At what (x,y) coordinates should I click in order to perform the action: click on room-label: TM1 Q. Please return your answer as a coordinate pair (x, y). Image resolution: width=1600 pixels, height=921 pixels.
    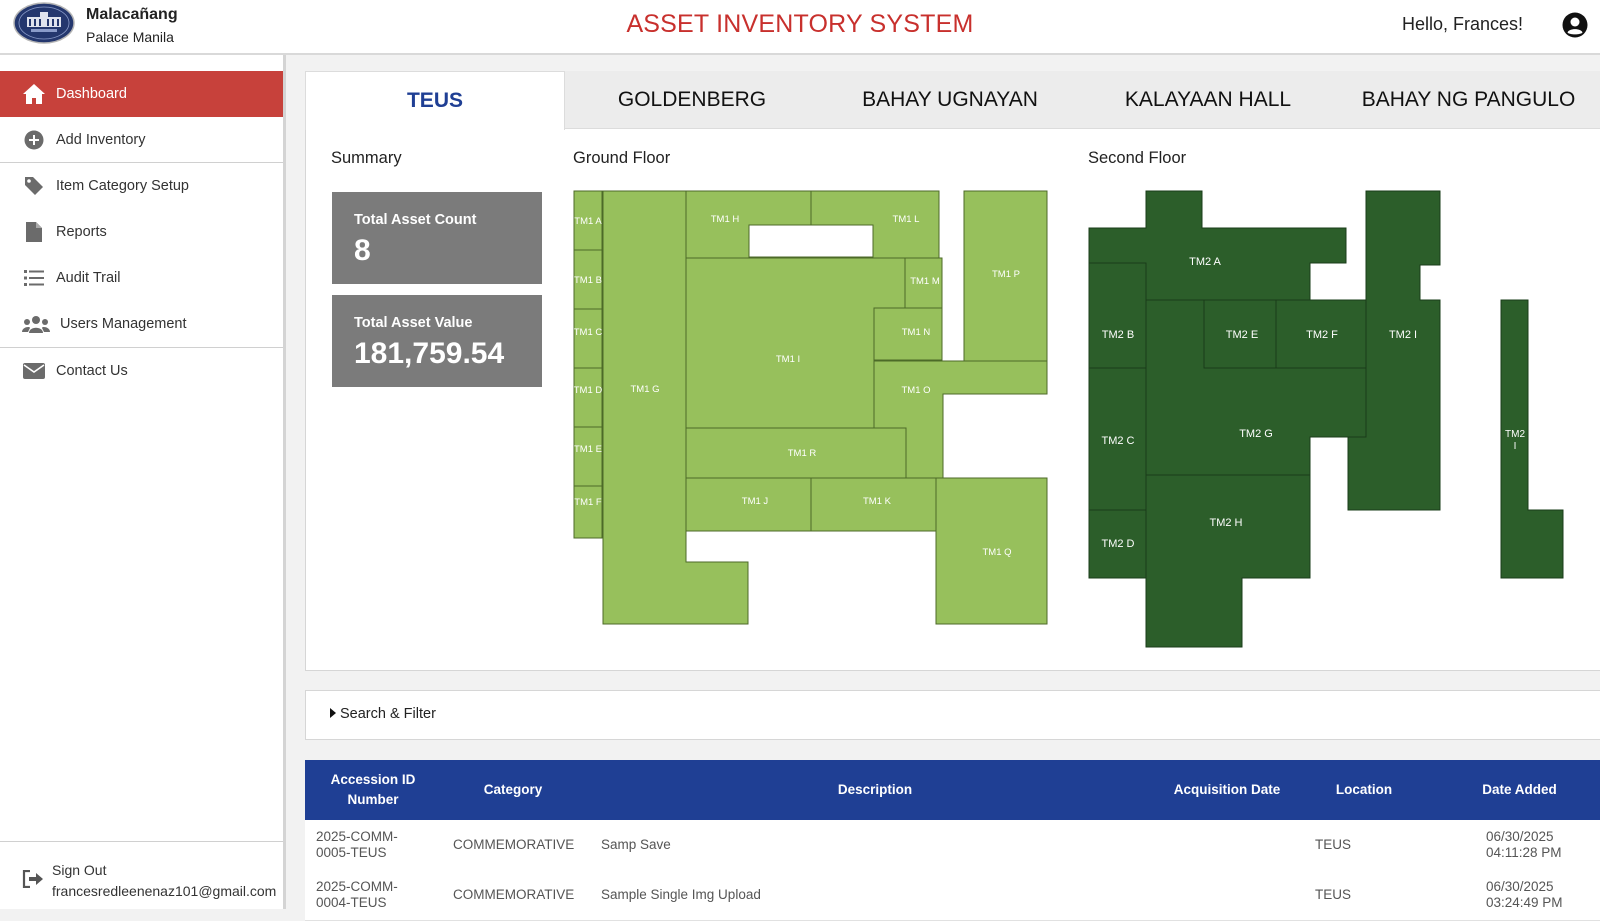
    Looking at the image, I should click on (996, 552).